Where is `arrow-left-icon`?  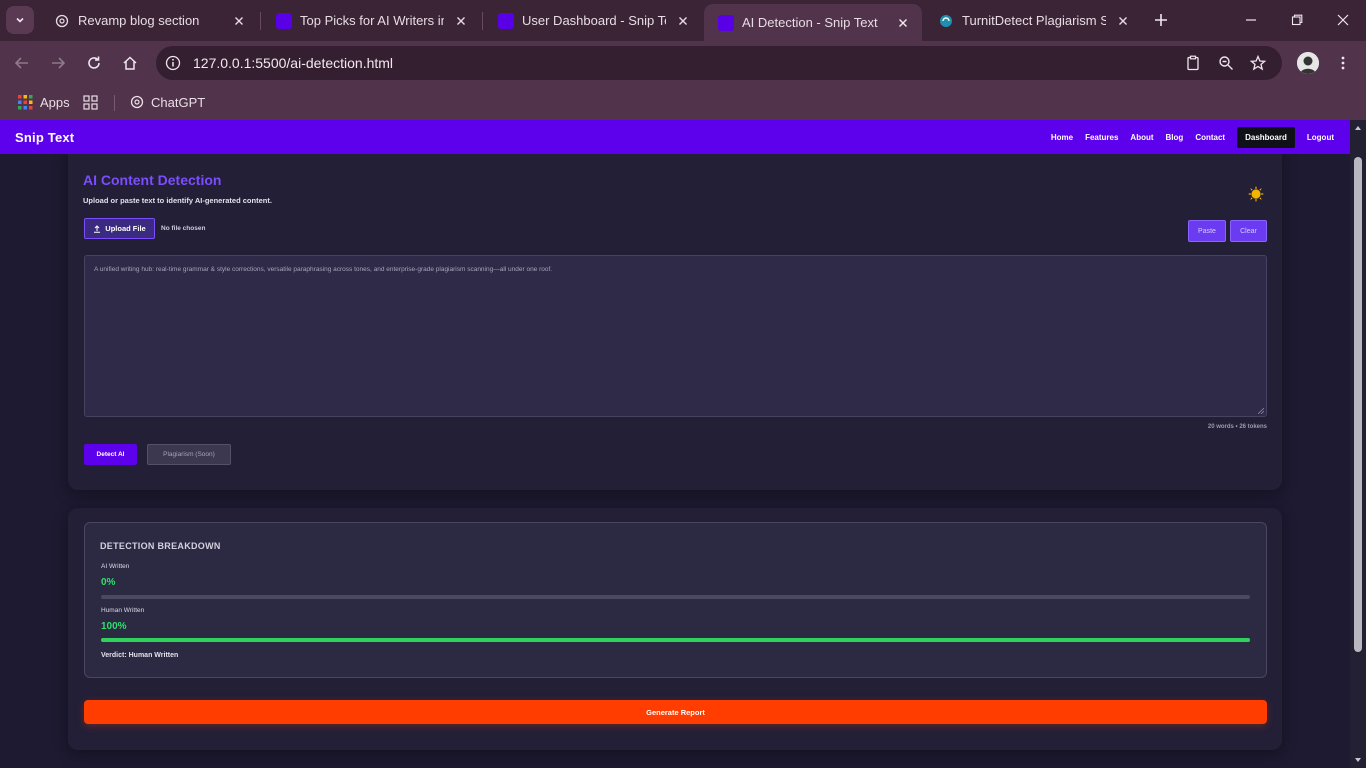
arrow-left-icon is located at coordinates (21, 63).